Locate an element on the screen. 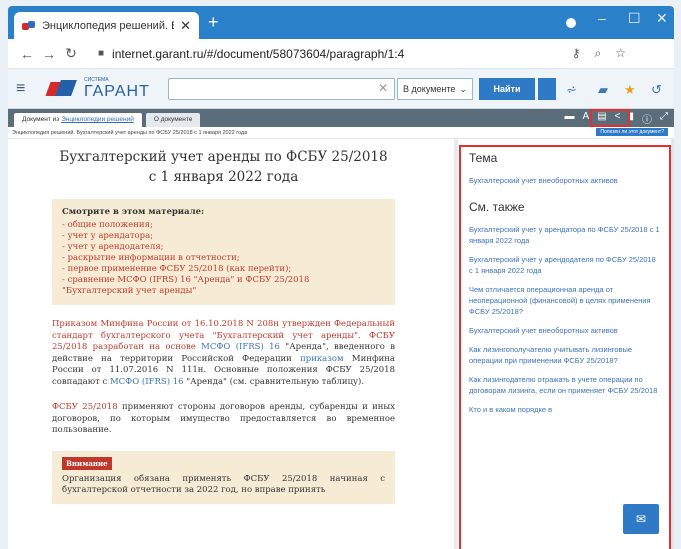 This screenshot has height=549, width=681. highlight-box is located at coordinates (610, 118).